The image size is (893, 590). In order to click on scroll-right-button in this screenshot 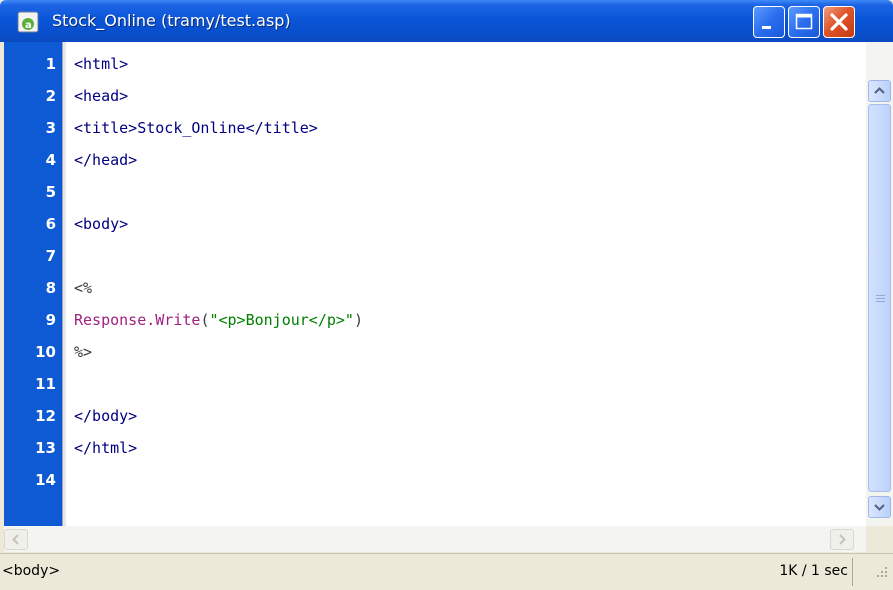, I will do `click(842, 539)`.